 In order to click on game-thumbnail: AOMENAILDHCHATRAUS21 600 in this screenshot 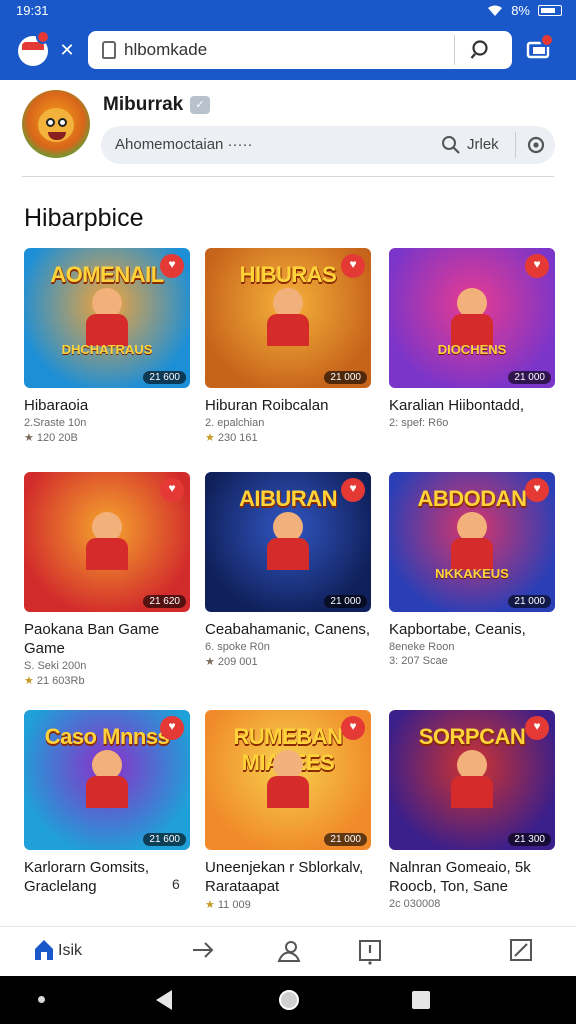, I will do `click(107, 318)`.